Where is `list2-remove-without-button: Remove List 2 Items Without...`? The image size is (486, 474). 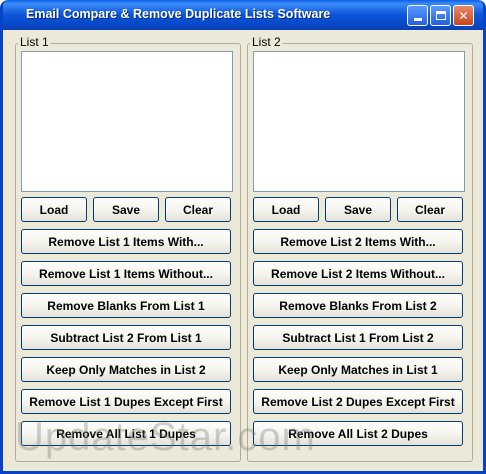 list2-remove-without-button: Remove List 2 Items Without... is located at coordinates (358, 273).